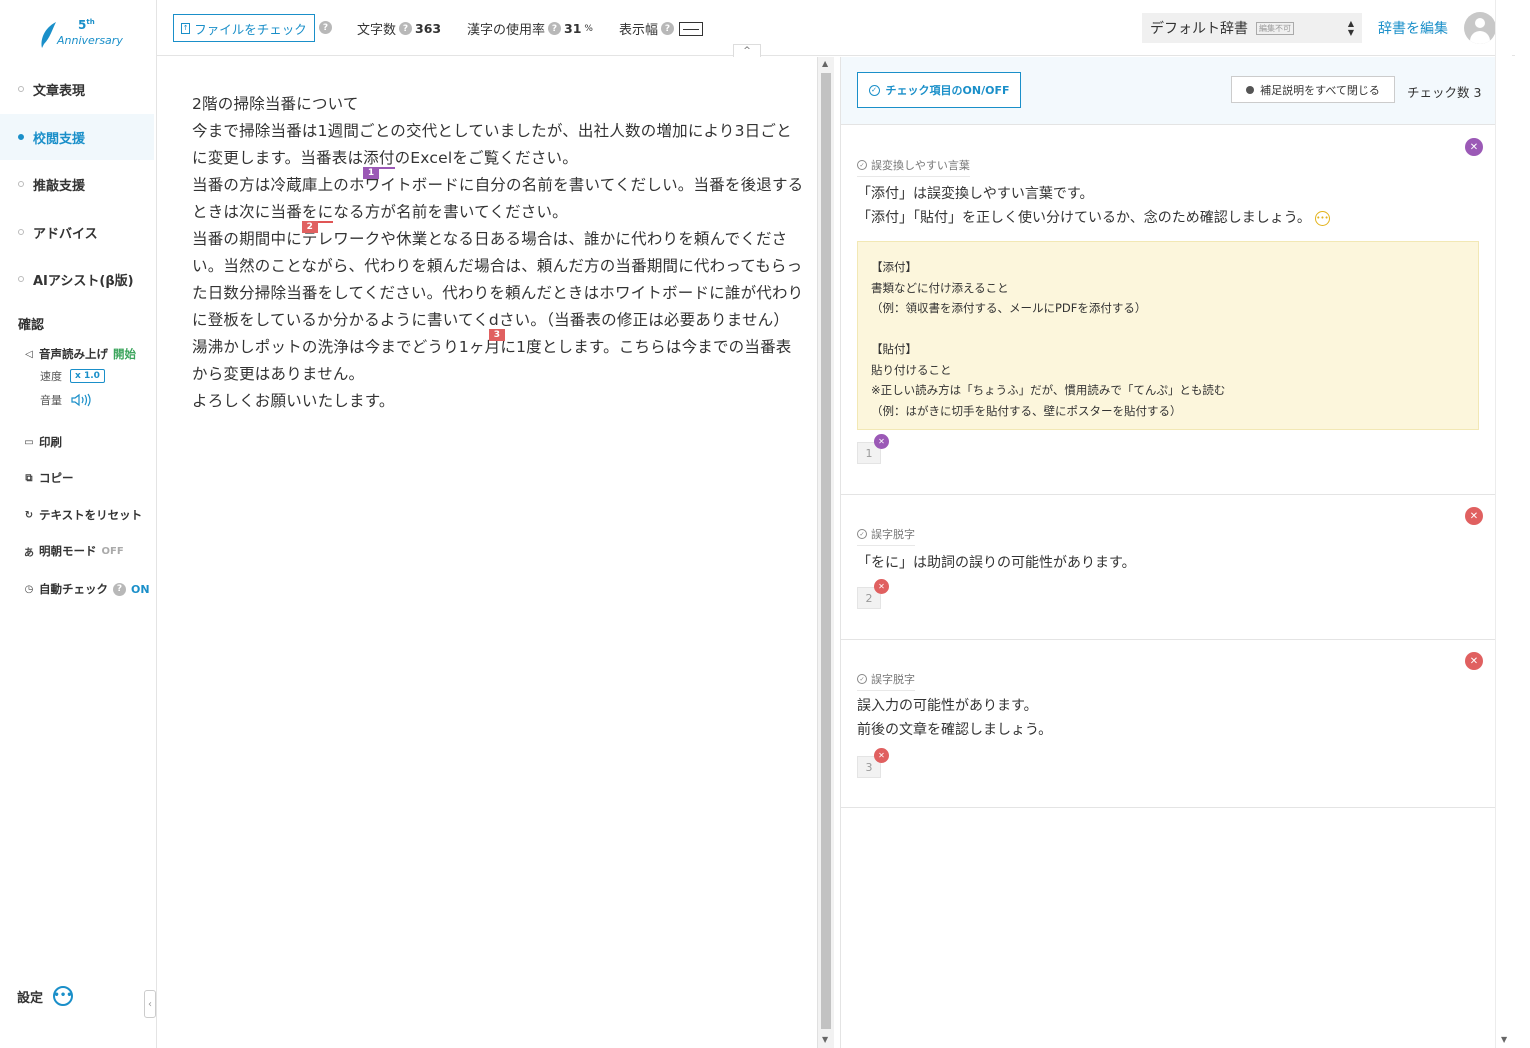 The width and height of the screenshot is (1530, 1048). I want to click on message-line: 「添付」は誤変換しやすい言葉です。, so click(975, 194).